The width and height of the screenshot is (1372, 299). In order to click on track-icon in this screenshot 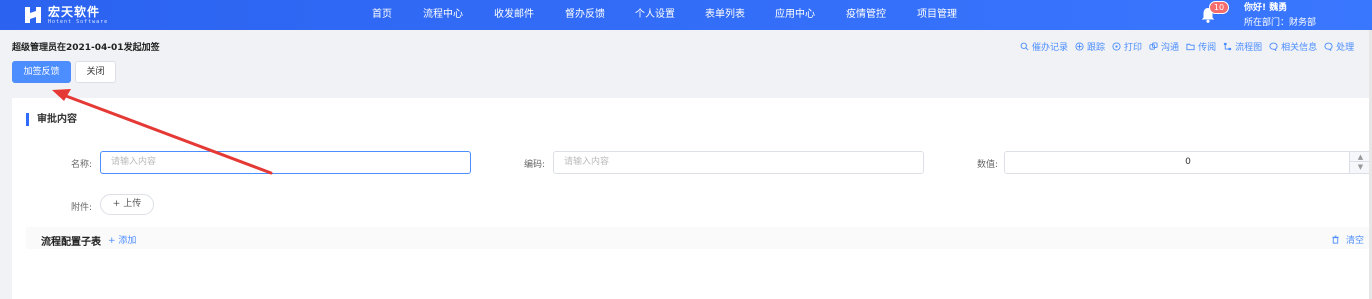, I will do `click(1079, 46)`.